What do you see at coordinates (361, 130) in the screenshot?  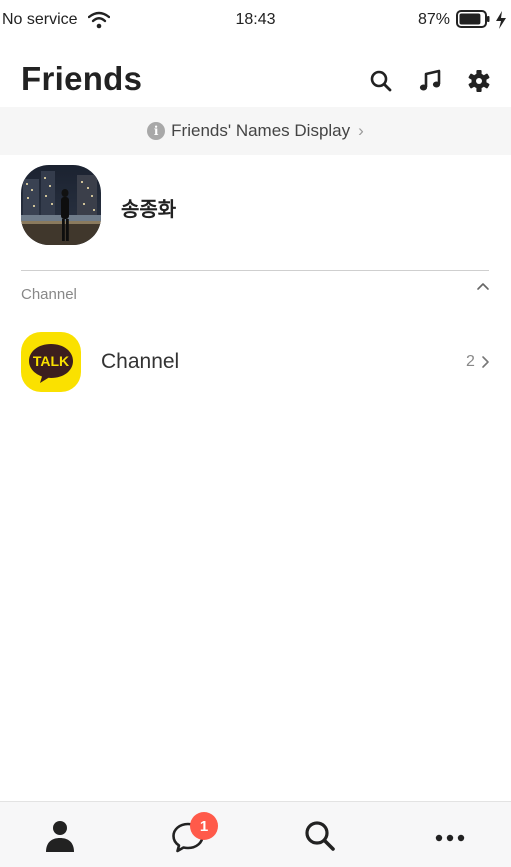 I see `chevron-right-icon: ›` at bounding box center [361, 130].